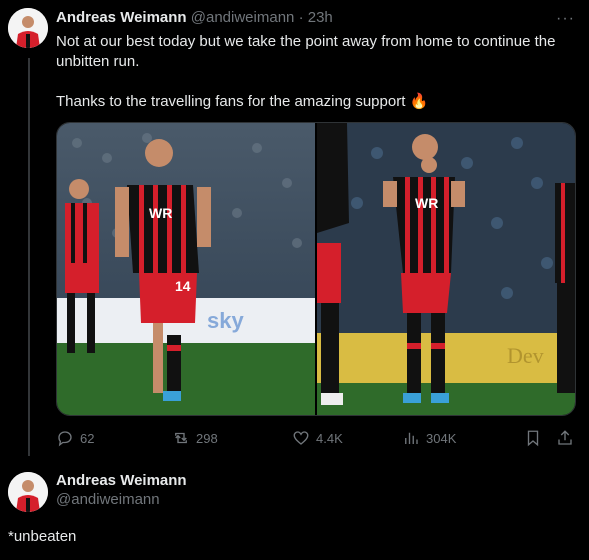 This screenshot has width=589, height=560. What do you see at coordinates (441, 438) in the screenshot?
I see `view-count: 304K` at bounding box center [441, 438].